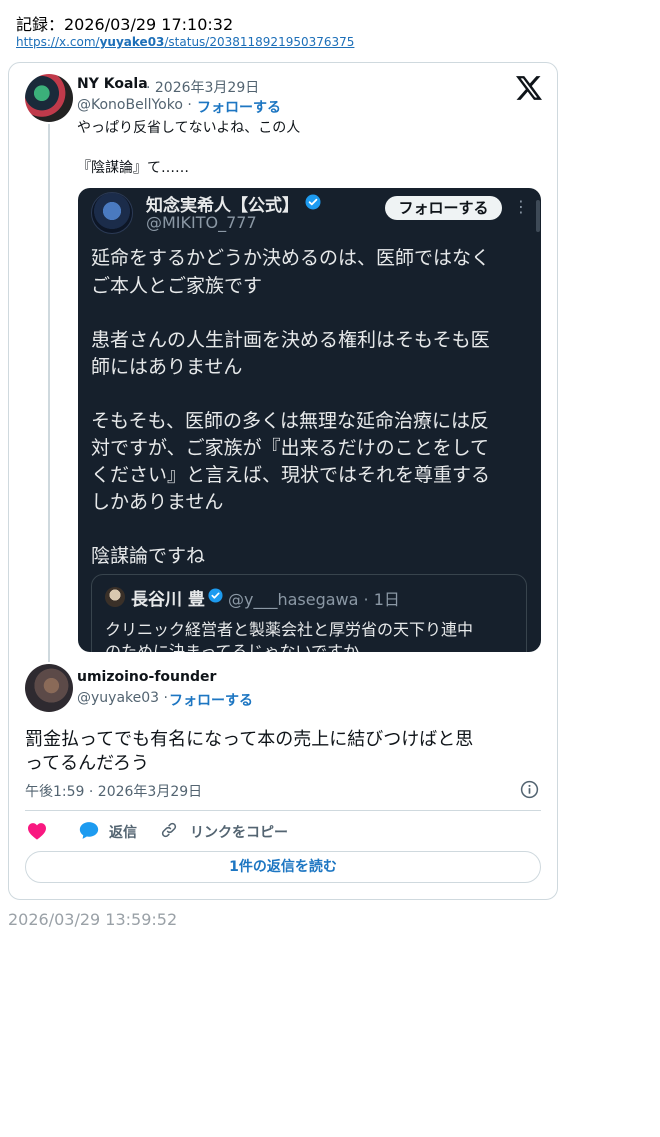 The height and width of the screenshot is (1137, 660). Describe the element at coordinates (290, 448) in the screenshot. I see `embed-text-line: 対ですが、ご家族が『出来るだけのことをして` at that location.